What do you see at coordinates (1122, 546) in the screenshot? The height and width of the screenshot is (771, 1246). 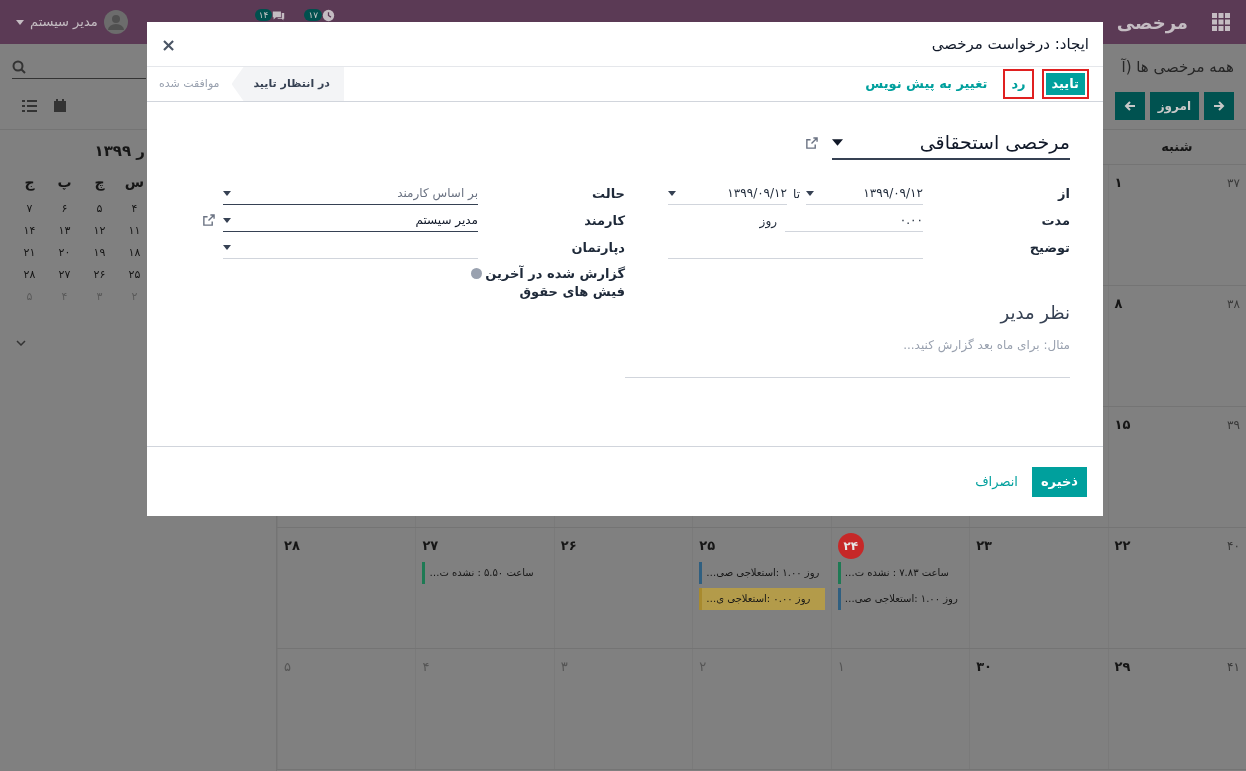 I see `calendar-day: ۲۲` at bounding box center [1122, 546].